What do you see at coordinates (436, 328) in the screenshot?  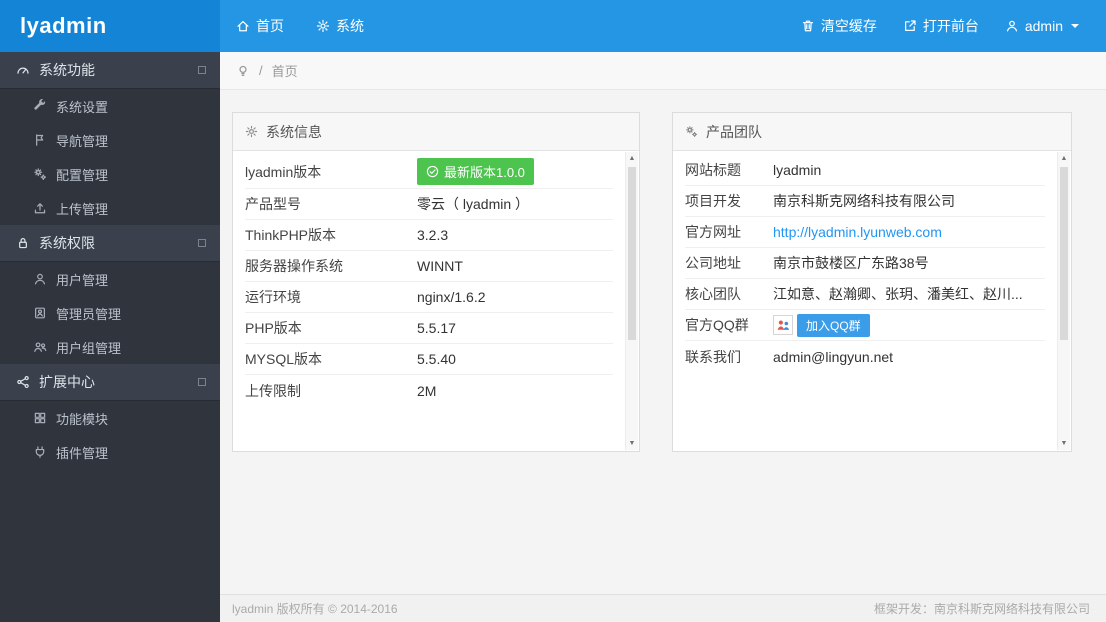 I see `row-value: 5.5.17` at bounding box center [436, 328].